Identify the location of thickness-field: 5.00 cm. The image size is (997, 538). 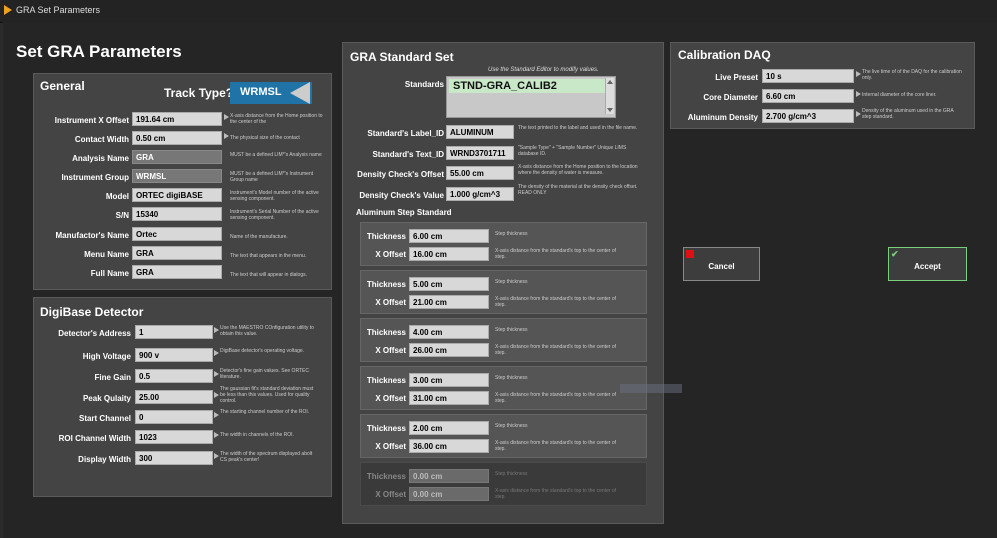
(449, 284).